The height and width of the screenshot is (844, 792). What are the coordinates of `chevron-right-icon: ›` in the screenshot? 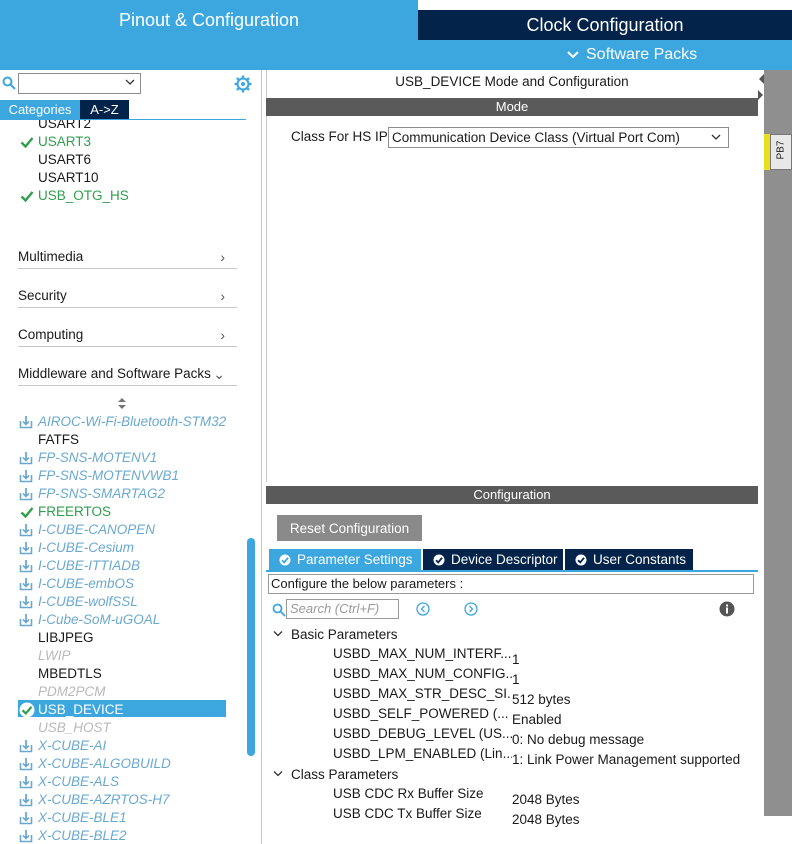 It's located at (222, 296).